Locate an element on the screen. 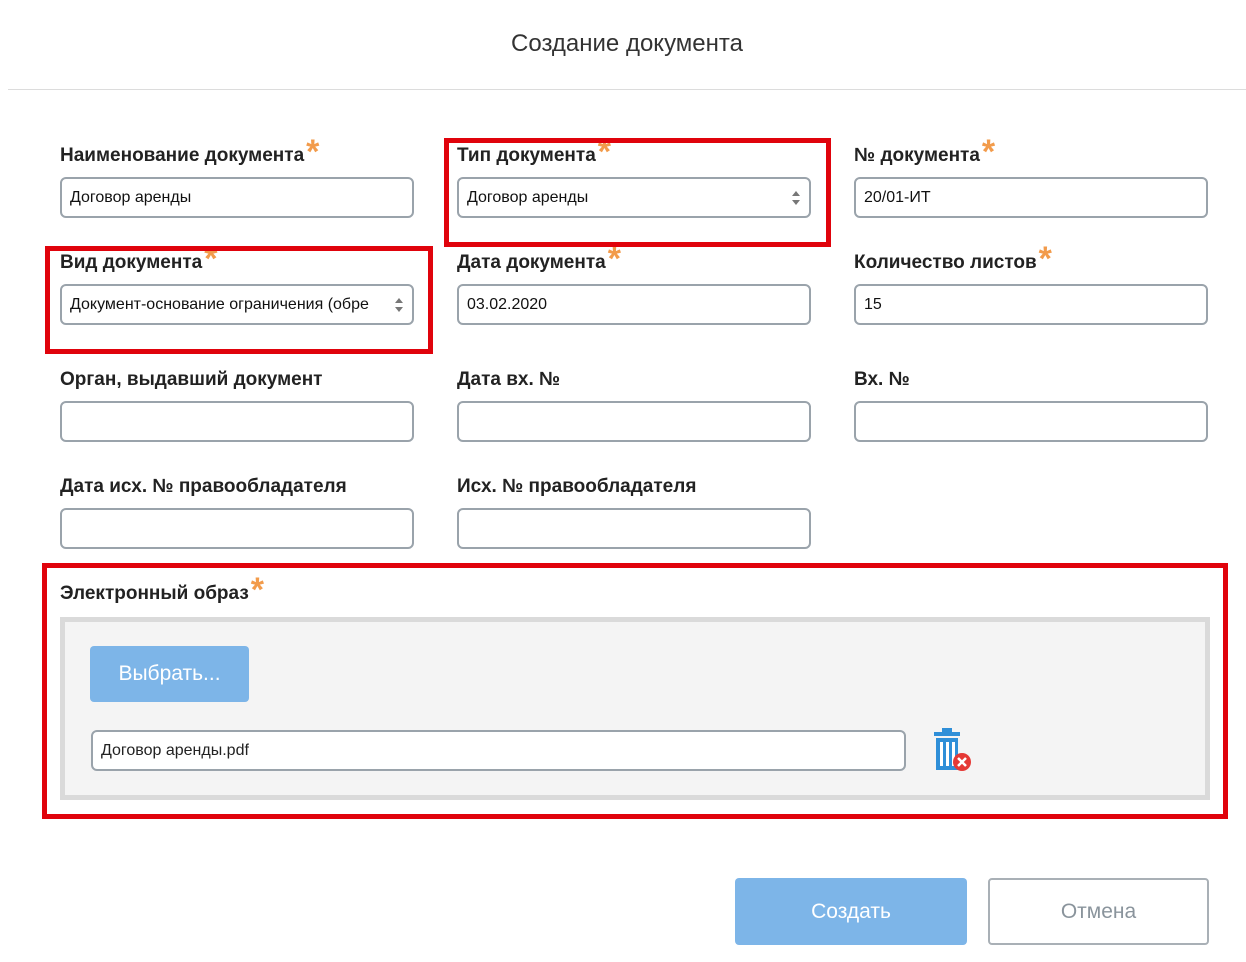  outgoing-number-input is located at coordinates (634, 528).